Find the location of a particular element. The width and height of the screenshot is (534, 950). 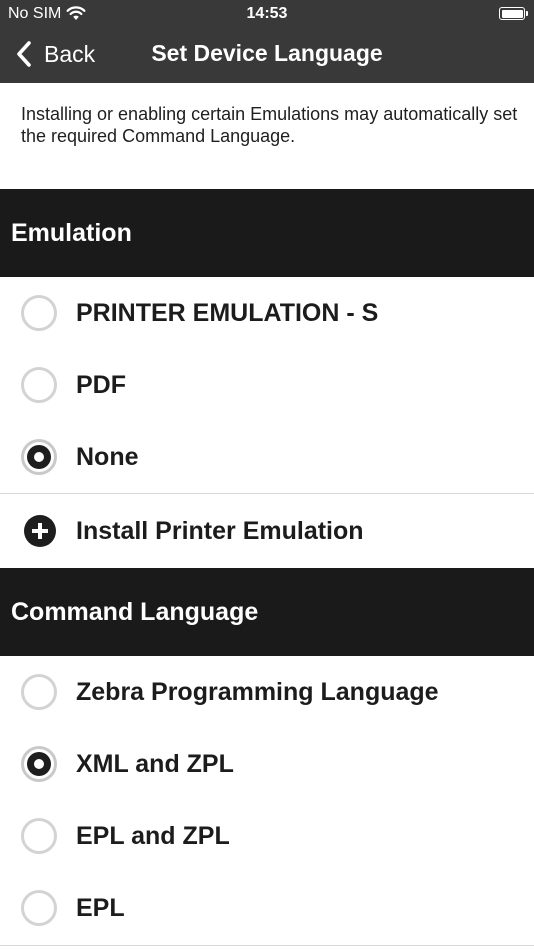

option-label: PRINTER EMULATION - S is located at coordinates (227, 313).